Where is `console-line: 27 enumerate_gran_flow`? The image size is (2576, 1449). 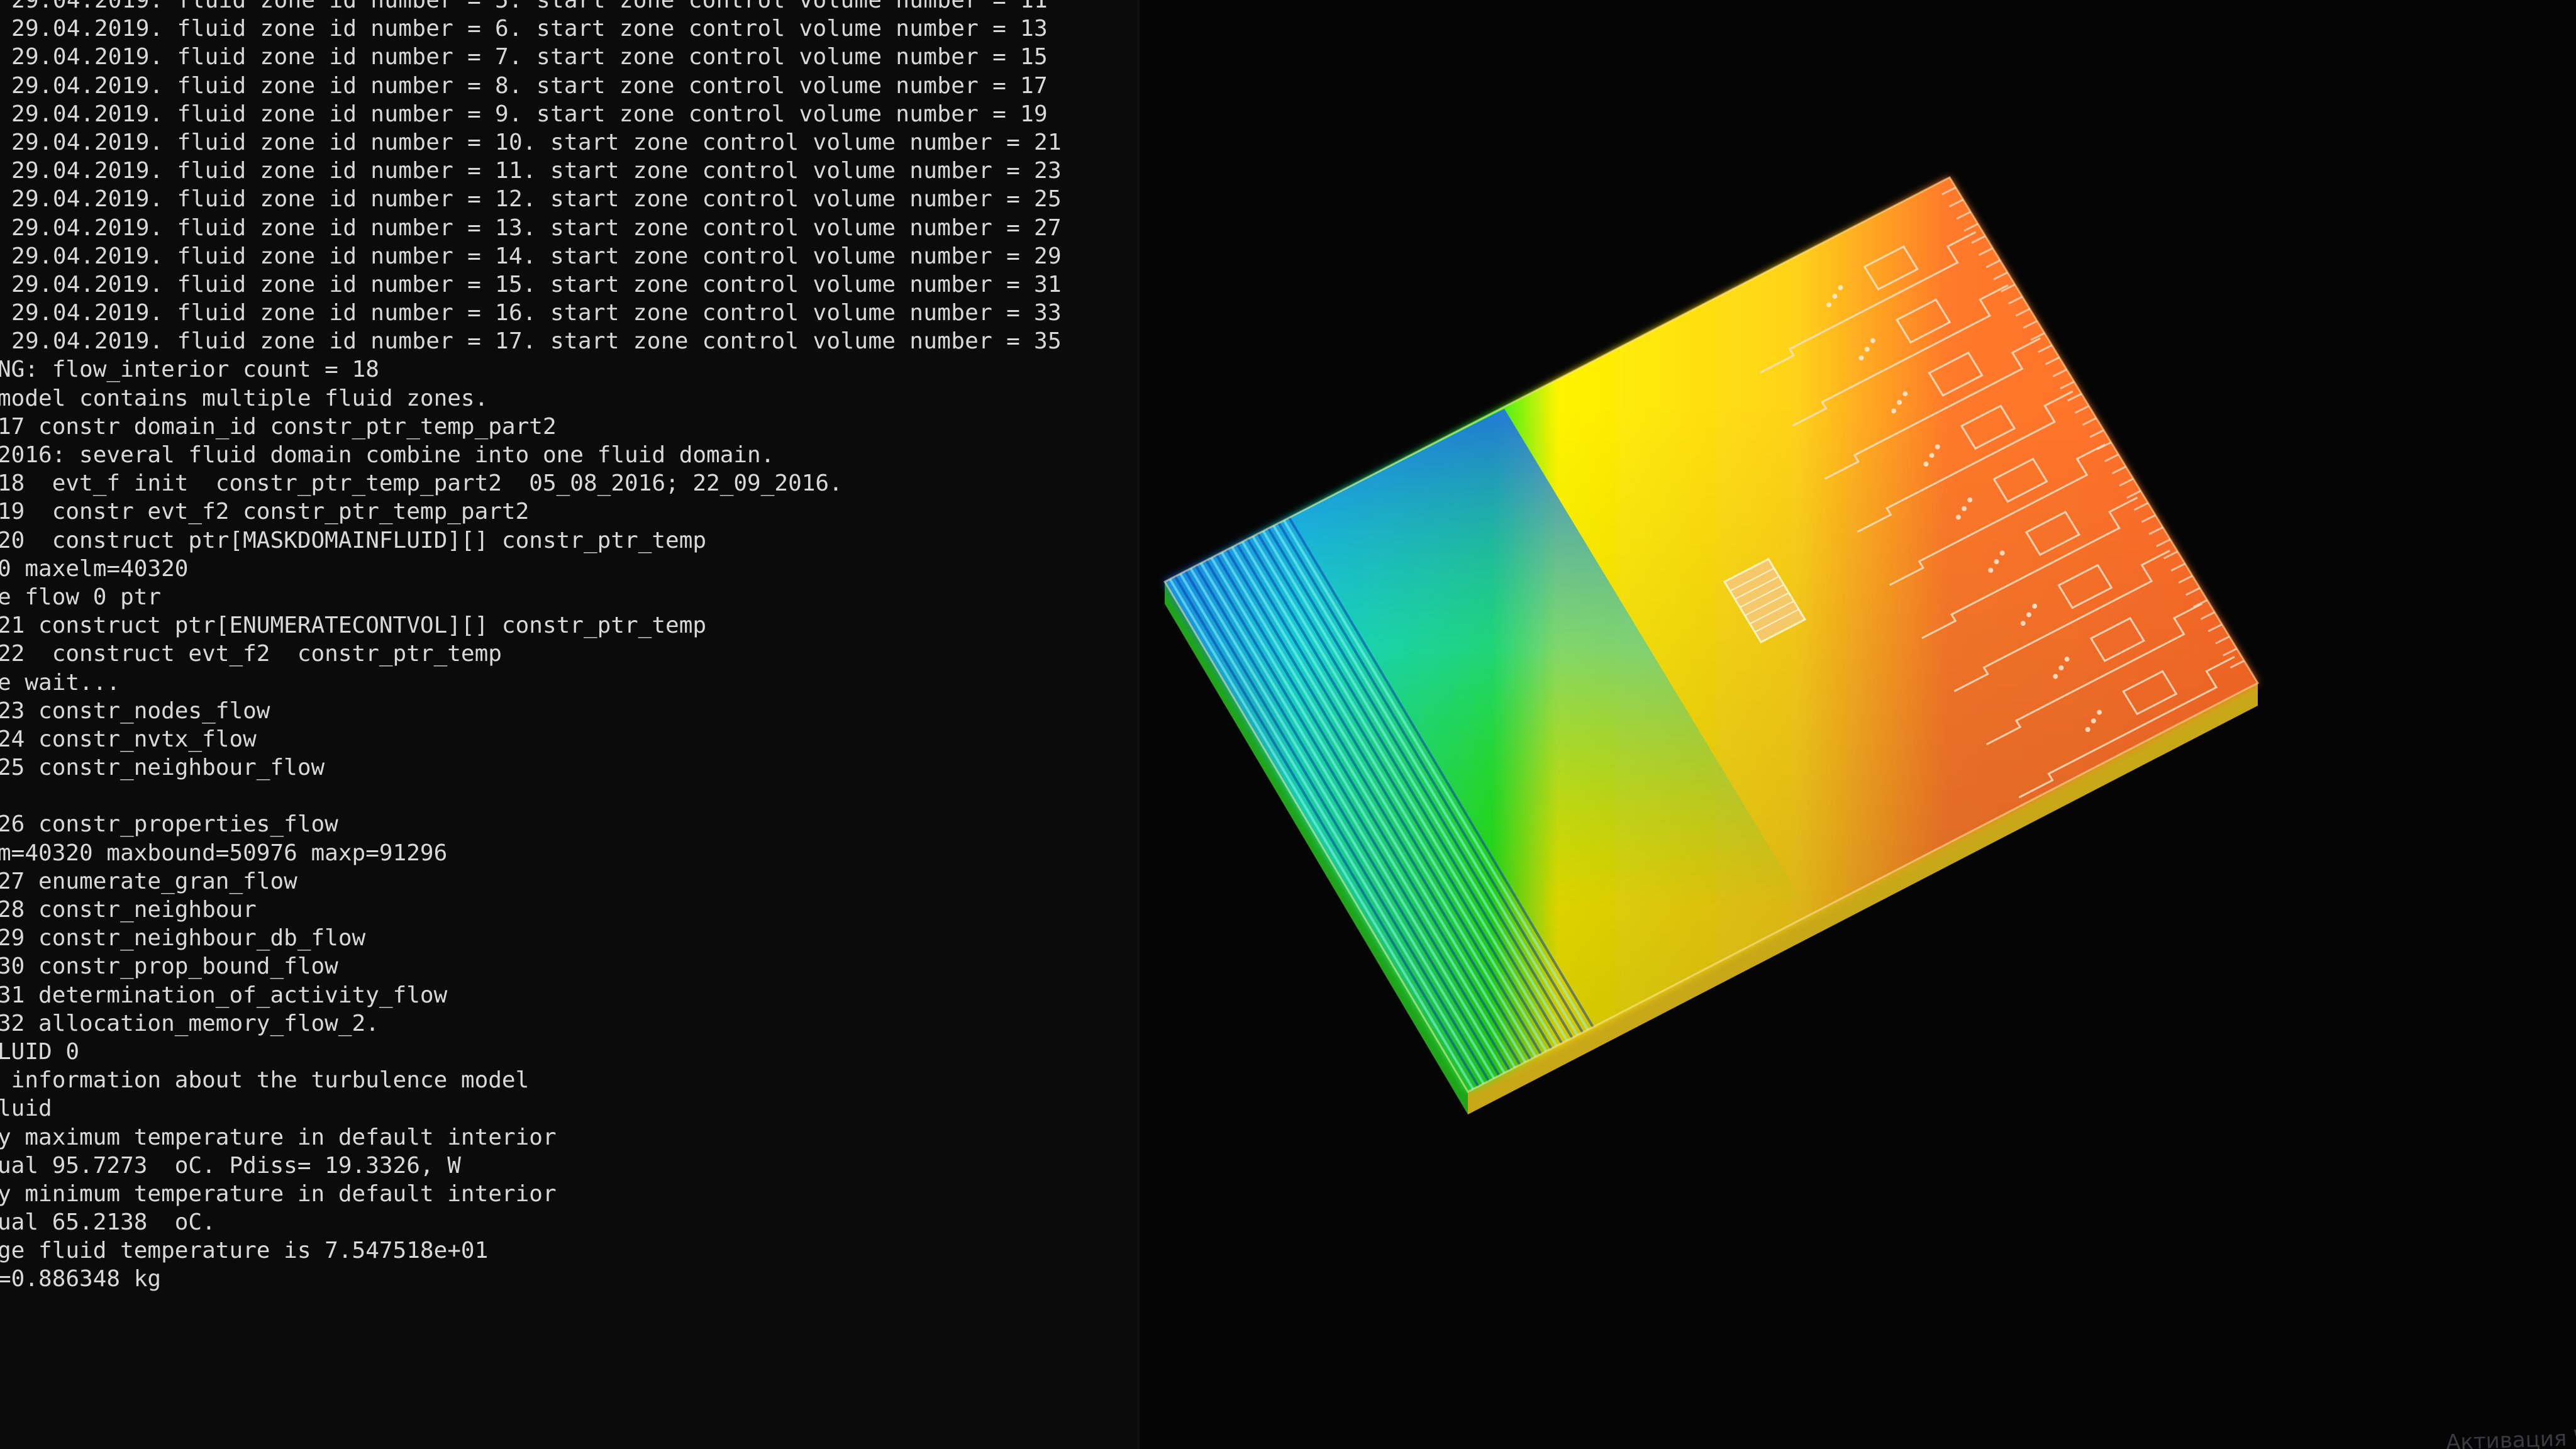 console-line: 27 enumerate_gran_flow is located at coordinates (148, 881).